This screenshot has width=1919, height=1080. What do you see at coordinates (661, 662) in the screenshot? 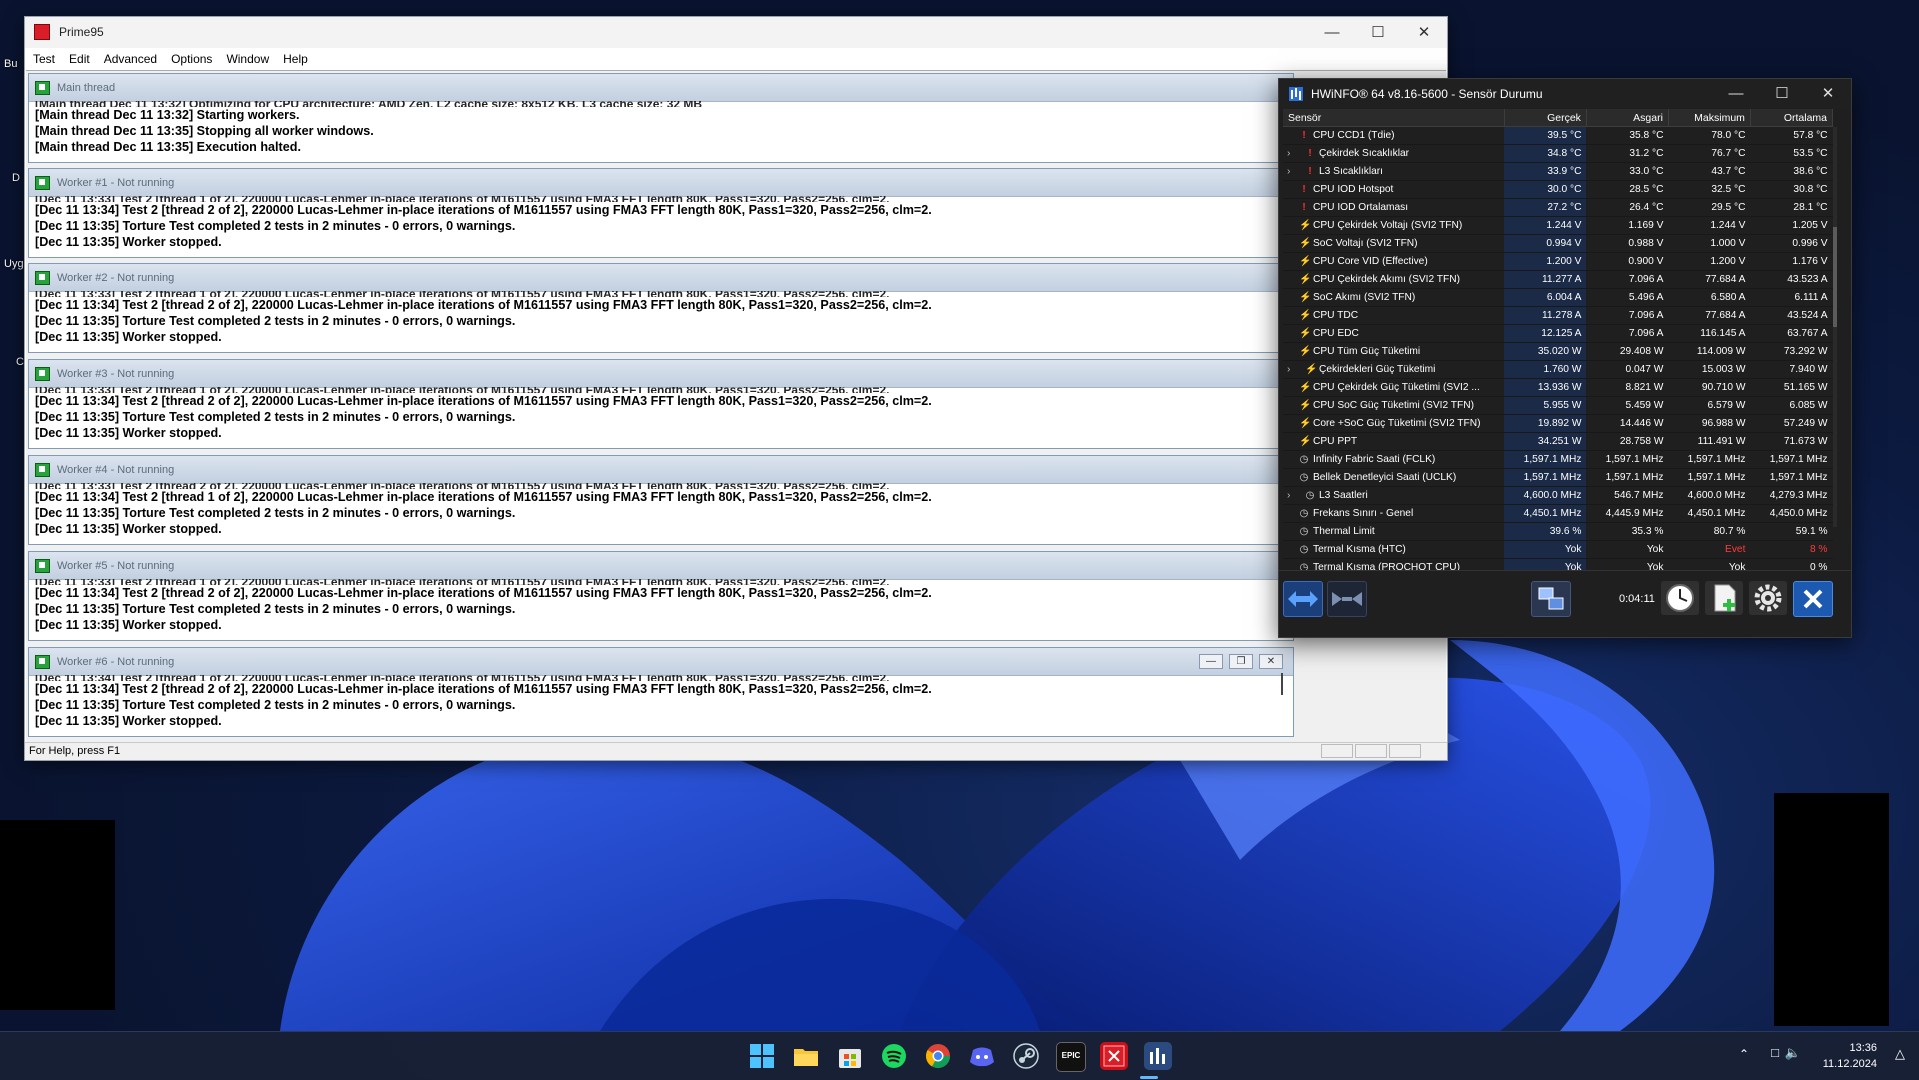
I see `child-titlebar: Worker #6 - Not running — ❐ ✕` at bounding box center [661, 662].